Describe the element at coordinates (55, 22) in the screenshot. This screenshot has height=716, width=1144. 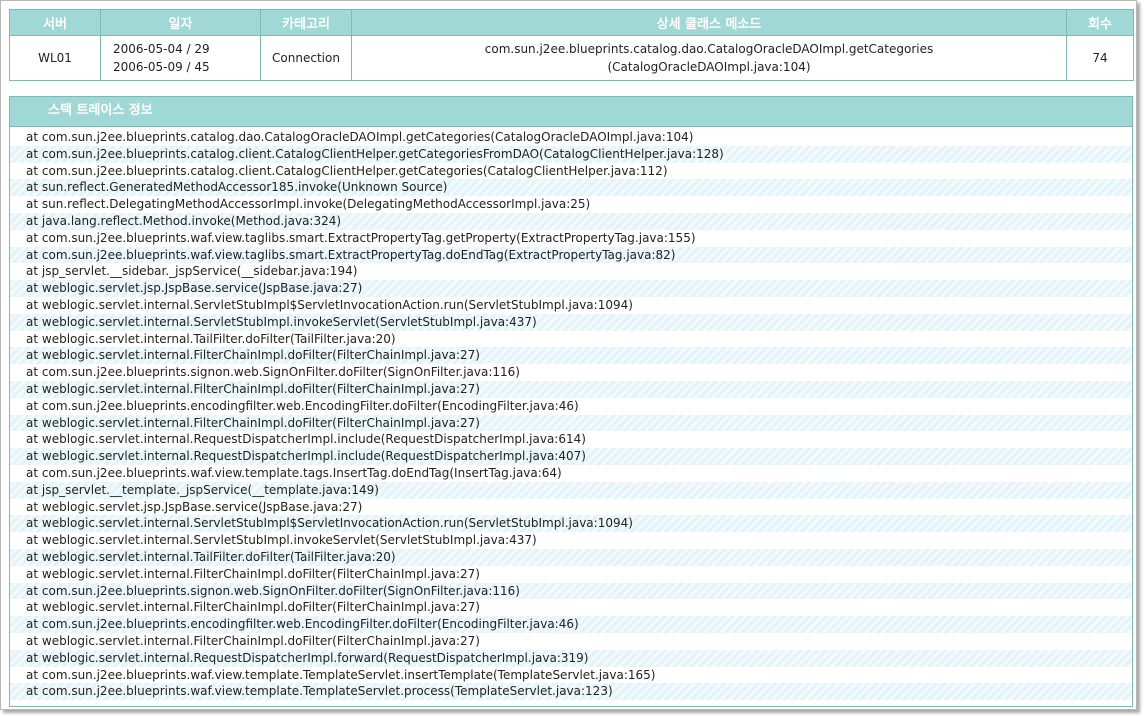
I see `header-server: 서버` at that location.